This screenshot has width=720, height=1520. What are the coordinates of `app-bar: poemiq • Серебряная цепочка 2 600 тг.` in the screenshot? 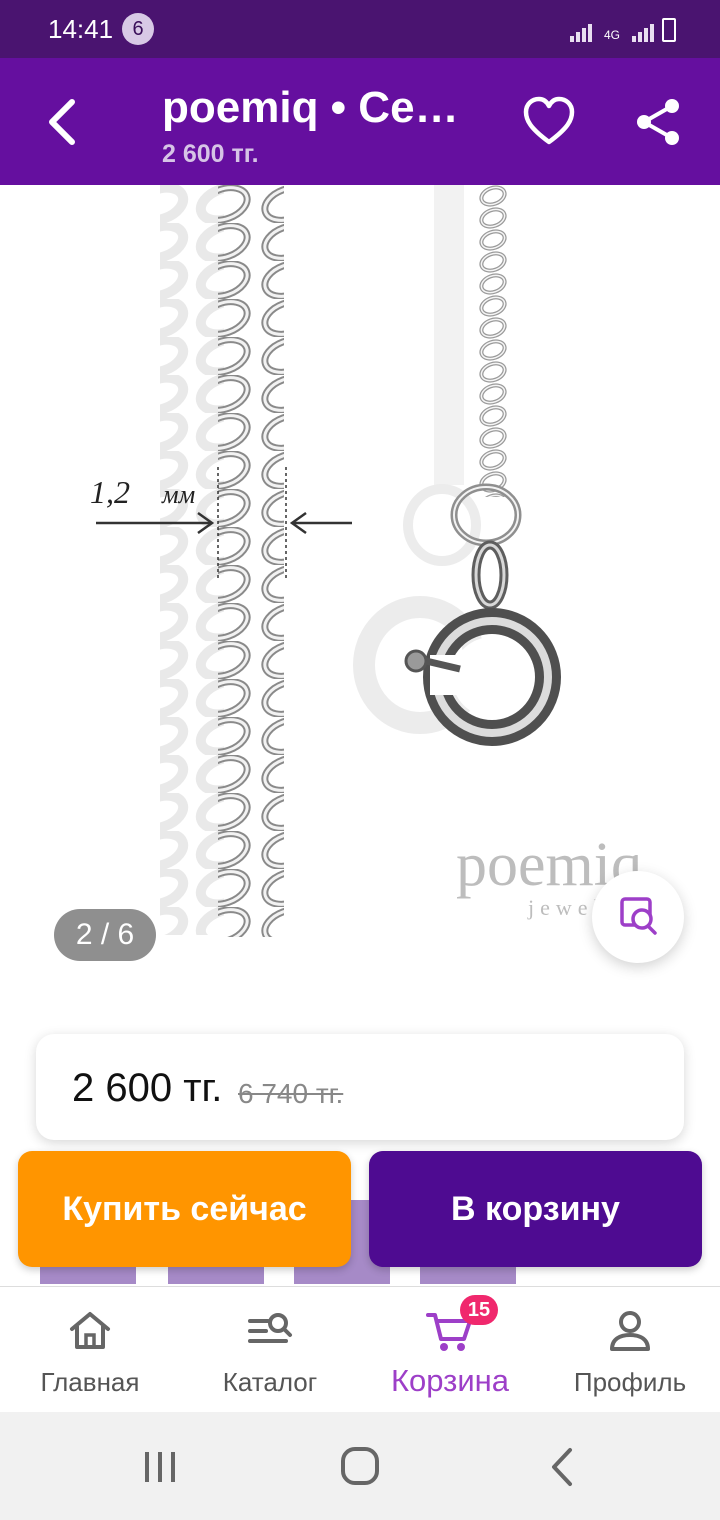 It's located at (360, 121).